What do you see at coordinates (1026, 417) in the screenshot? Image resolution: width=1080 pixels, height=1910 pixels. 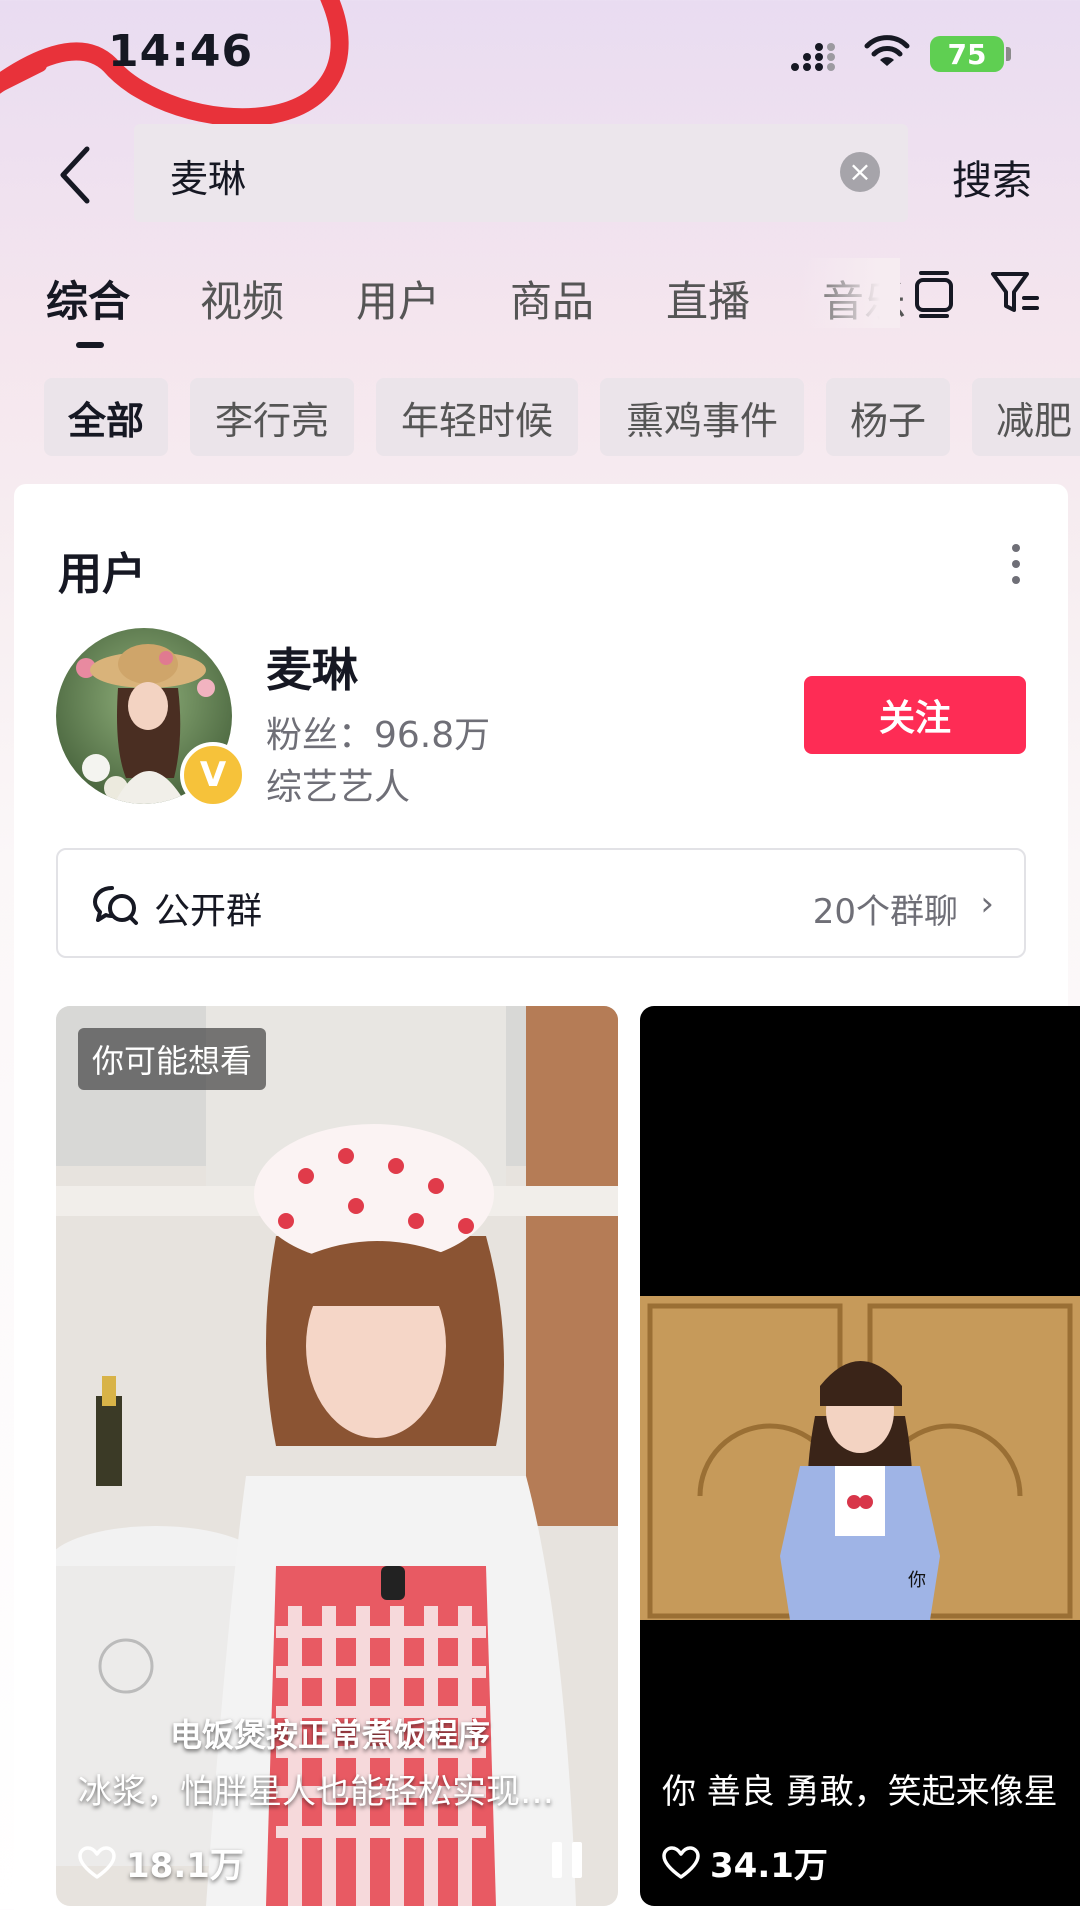 I see `chip-diet: 减肥` at bounding box center [1026, 417].